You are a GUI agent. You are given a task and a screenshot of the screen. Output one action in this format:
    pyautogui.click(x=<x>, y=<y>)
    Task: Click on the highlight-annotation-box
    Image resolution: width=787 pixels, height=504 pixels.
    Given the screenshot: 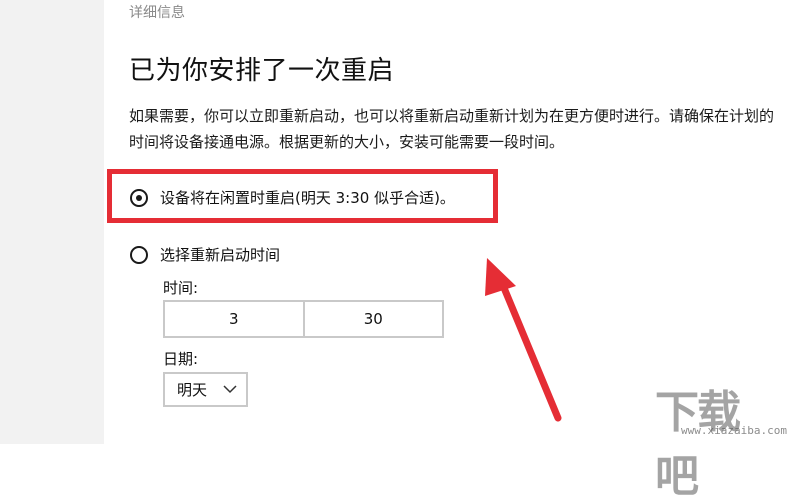 What is the action you would take?
    pyautogui.click(x=302, y=196)
    